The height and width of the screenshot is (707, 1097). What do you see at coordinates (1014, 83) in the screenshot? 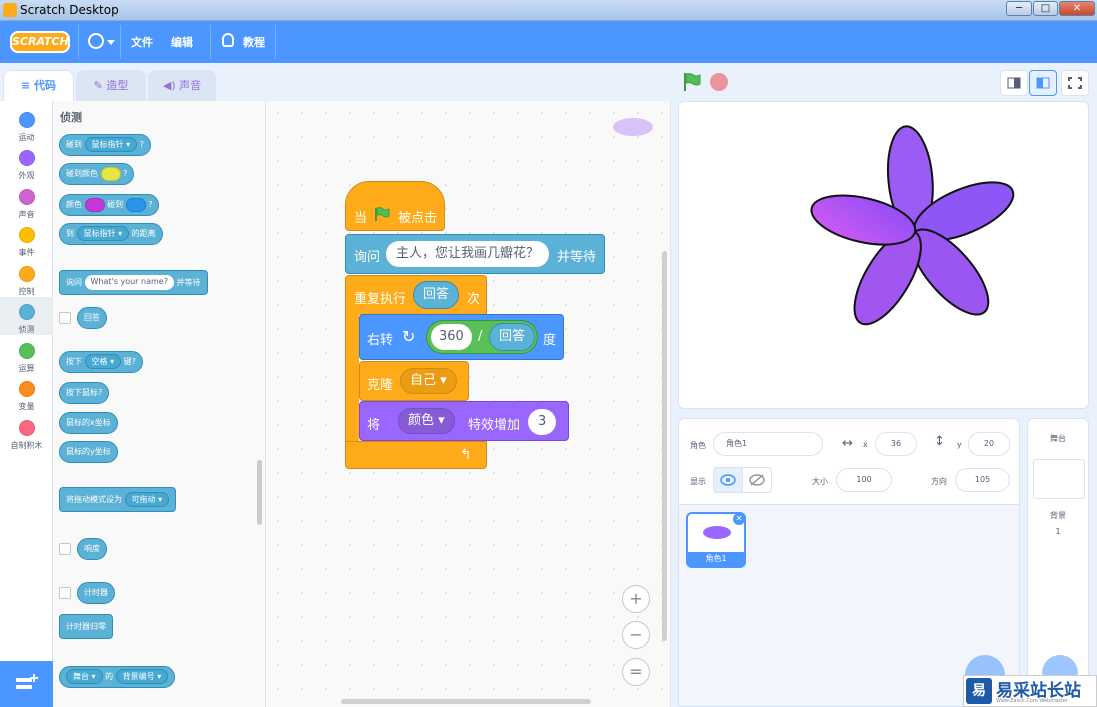
I see `small-stage-button` at bounding box center [1014, 83].